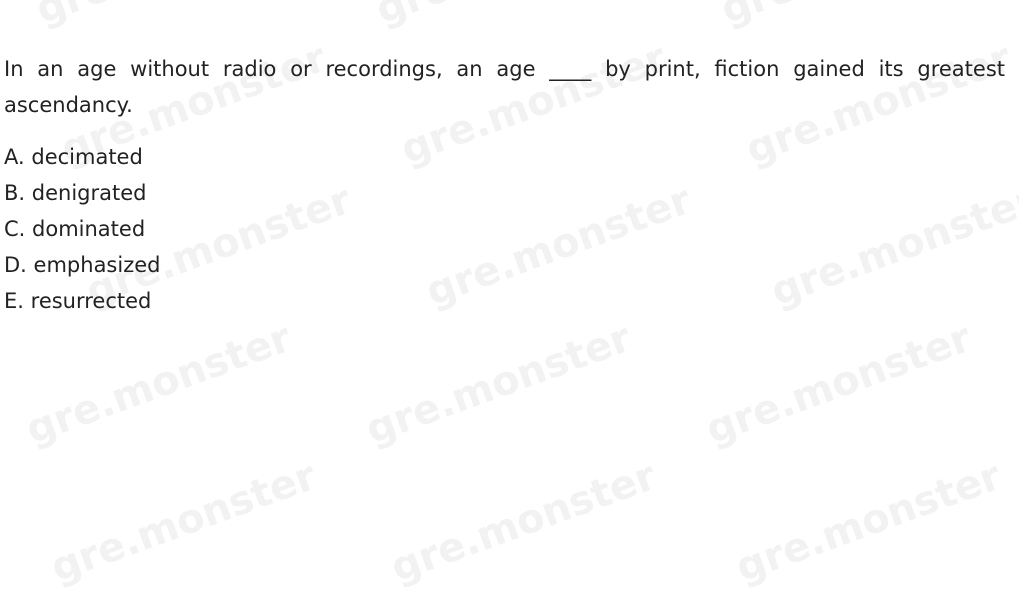 The width and height of the screenshot is (1019, 599). What do you see at coordinates (97, 265) in the screenshot?
I see `choice-text: emphasized` at bounding box center [97, 265].